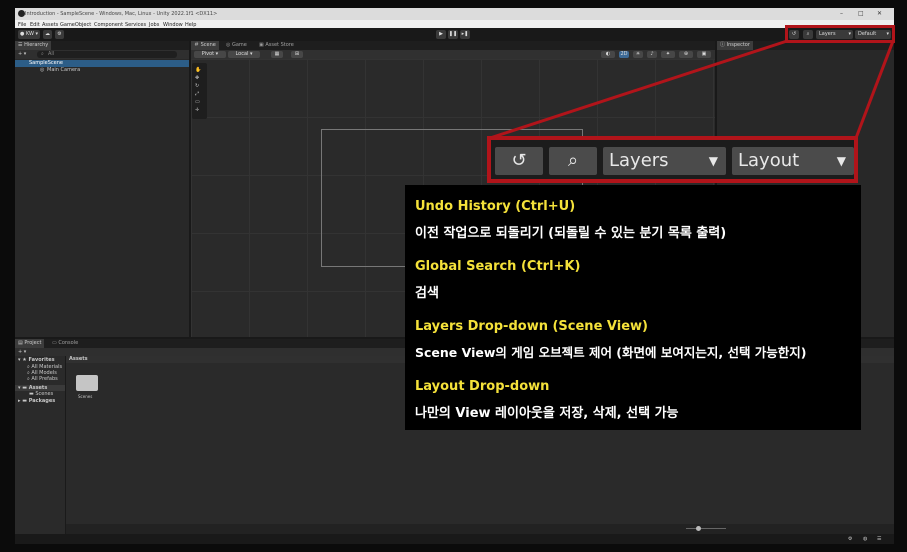  I want to click on tip-description: 검색, so click(427, 293).